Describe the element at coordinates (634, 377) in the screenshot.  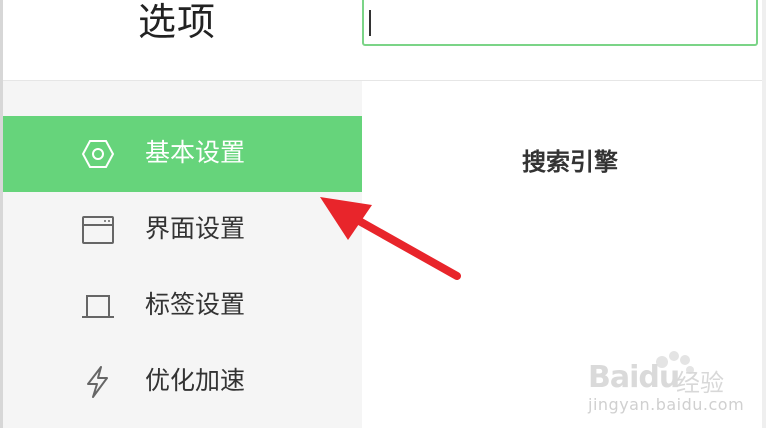
I see `watermark-brand: Baidu` at that location.